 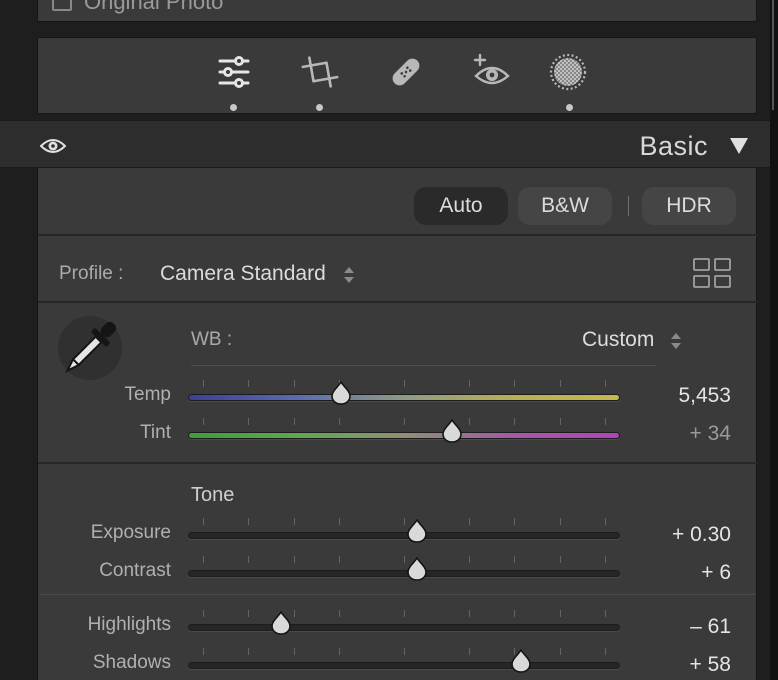 I want to click on highlights-slider-thumb, so click(x=281, y=623).